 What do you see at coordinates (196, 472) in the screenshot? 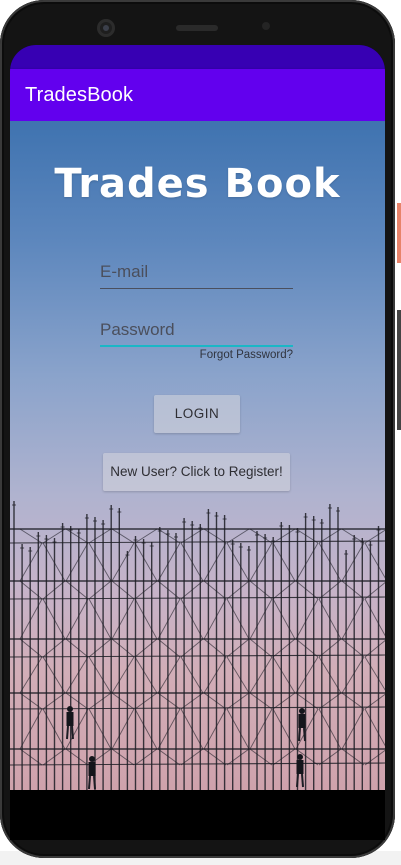
I see `register-button: New User? Click to Register!` at bounding box center [196, 472].